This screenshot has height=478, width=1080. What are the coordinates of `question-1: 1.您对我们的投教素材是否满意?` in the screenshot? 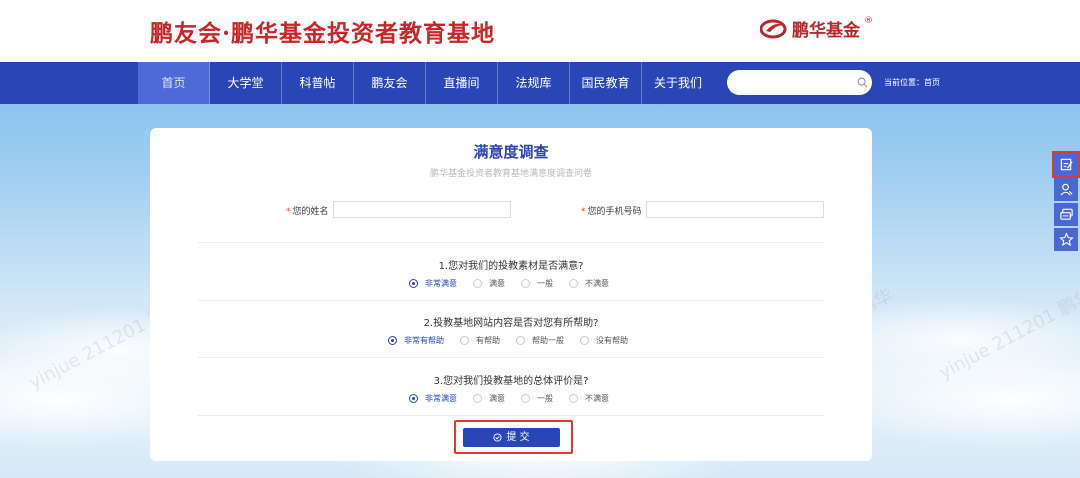 It's located at (511, 266).